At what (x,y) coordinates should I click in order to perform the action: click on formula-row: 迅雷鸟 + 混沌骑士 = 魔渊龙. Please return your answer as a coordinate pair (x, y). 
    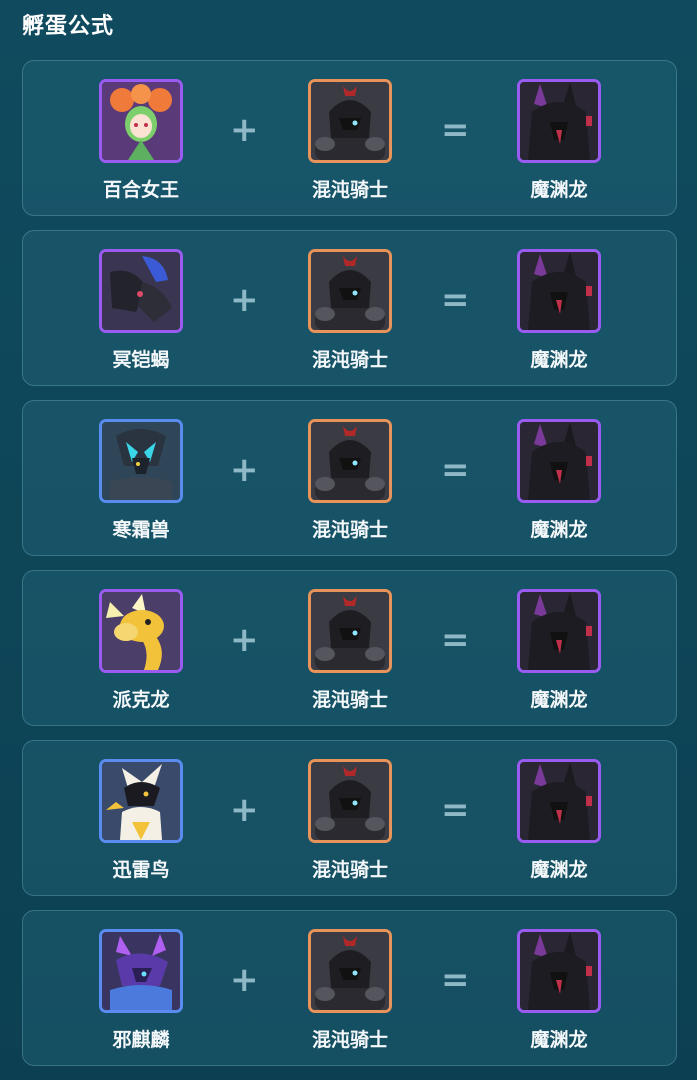
    Looking at the image, I should click on (349, 818).